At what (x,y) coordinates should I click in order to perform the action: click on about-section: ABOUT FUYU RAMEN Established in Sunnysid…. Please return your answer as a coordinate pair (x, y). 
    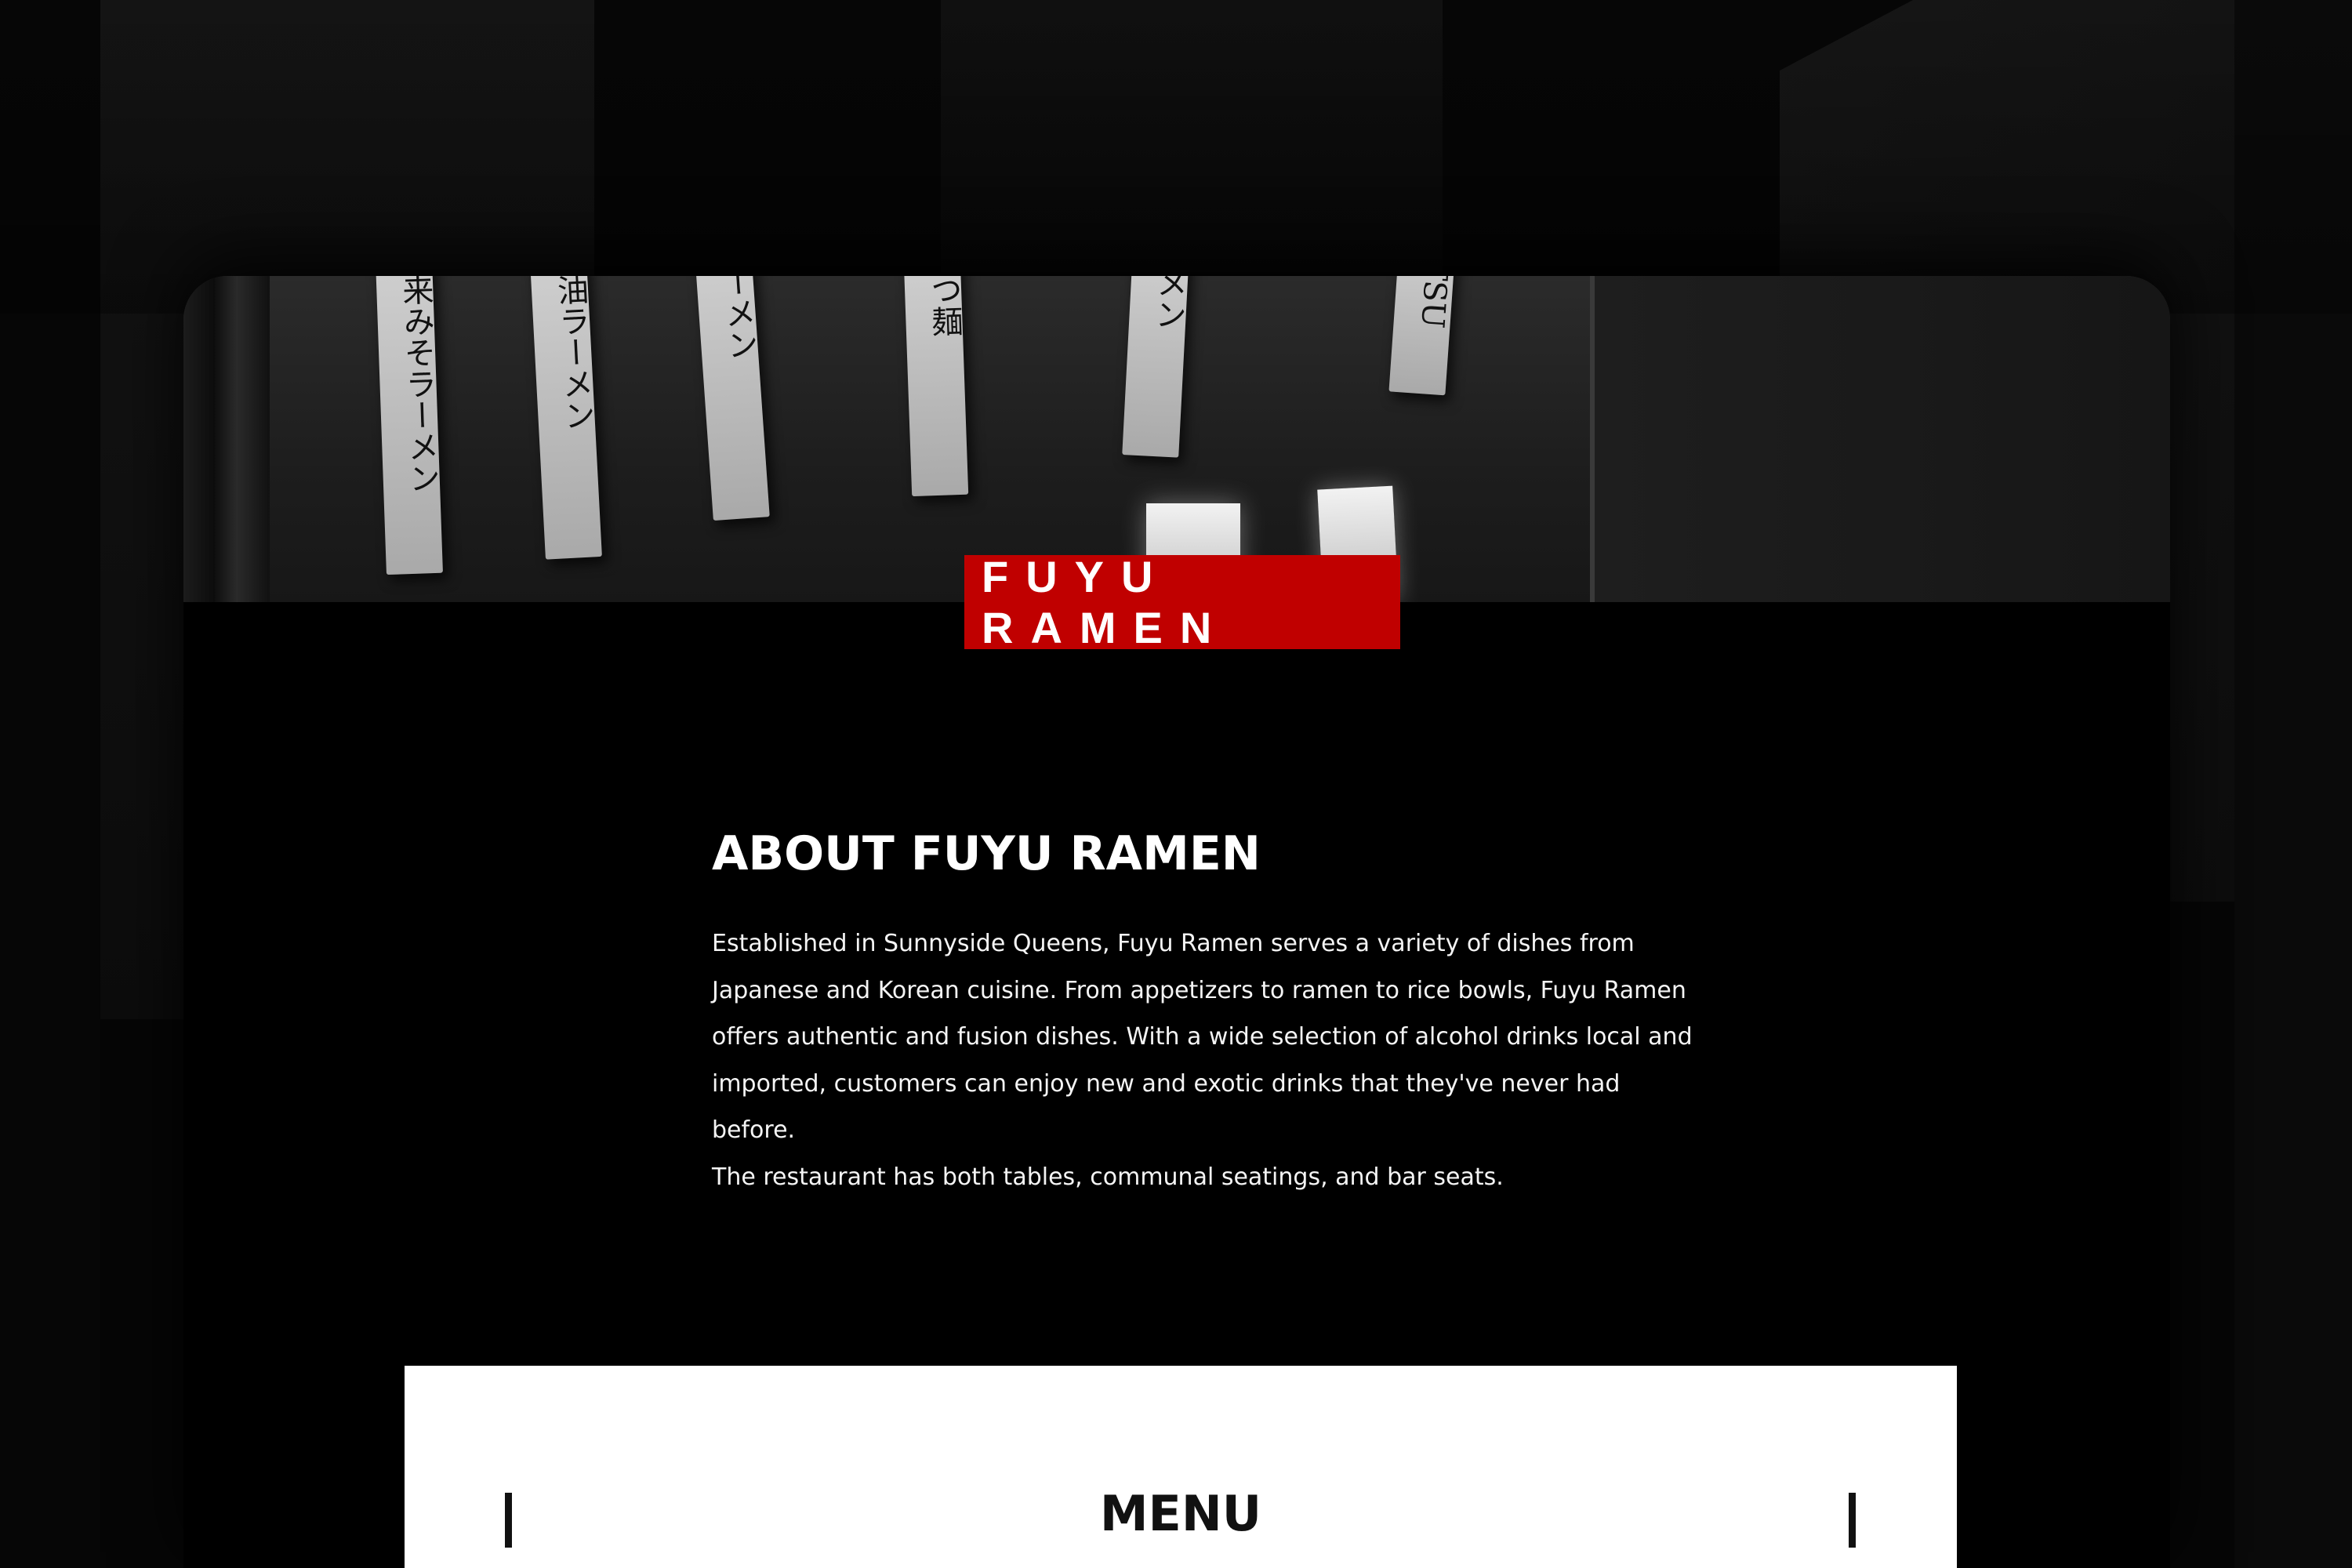
    Looking at the image, I should click on (1206, 1013).